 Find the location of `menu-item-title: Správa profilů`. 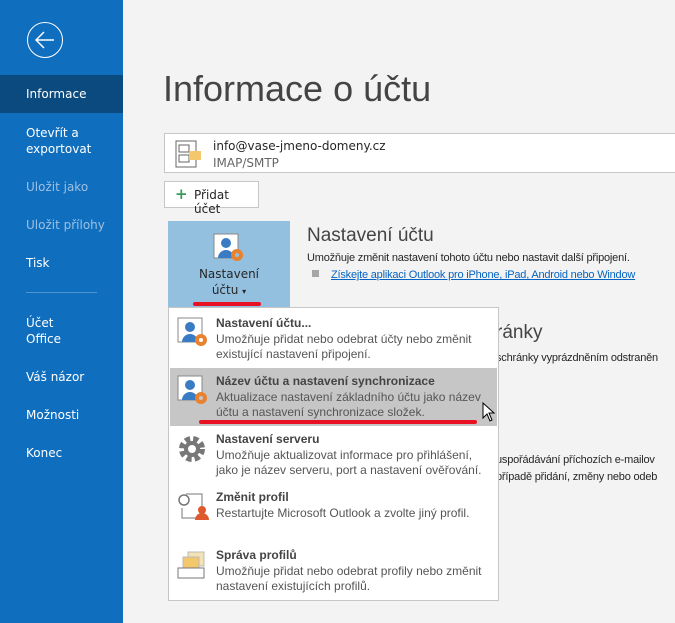

menu-item-title: Správa profilů is located at coordinates (256, 555).